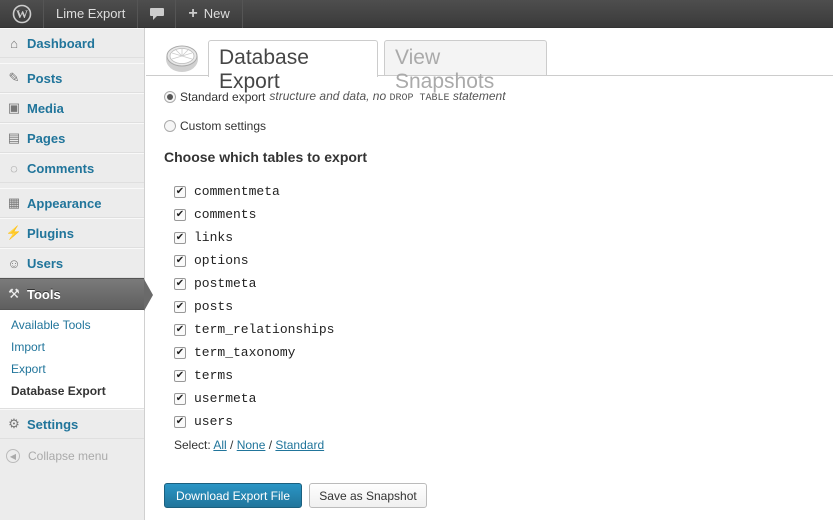  I want to click on admin-bar: W Lime Export + New, so click(416, 14).